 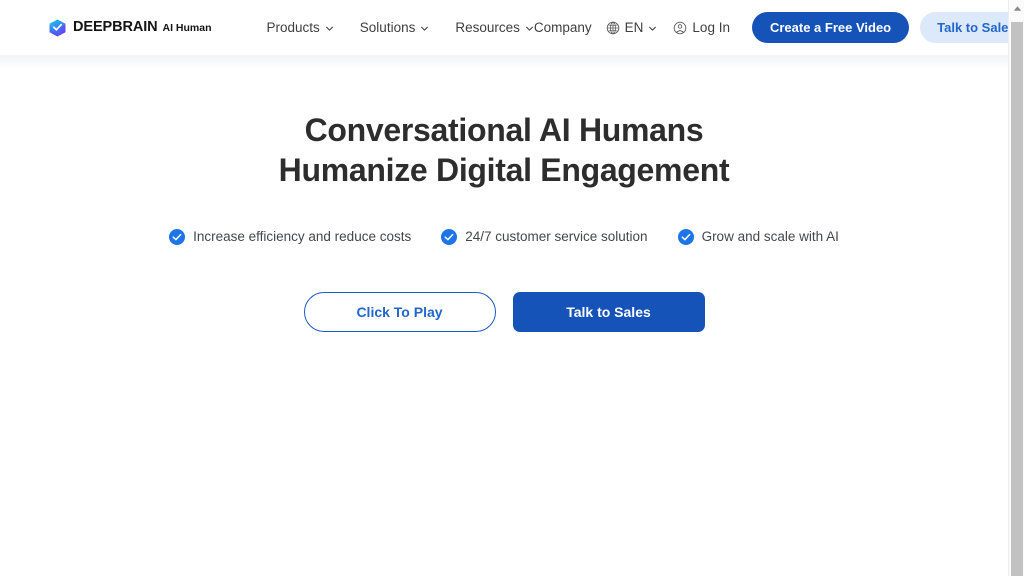 I want to click on create-free-video-button: Create a Free Video, so click(x=830, y=27).